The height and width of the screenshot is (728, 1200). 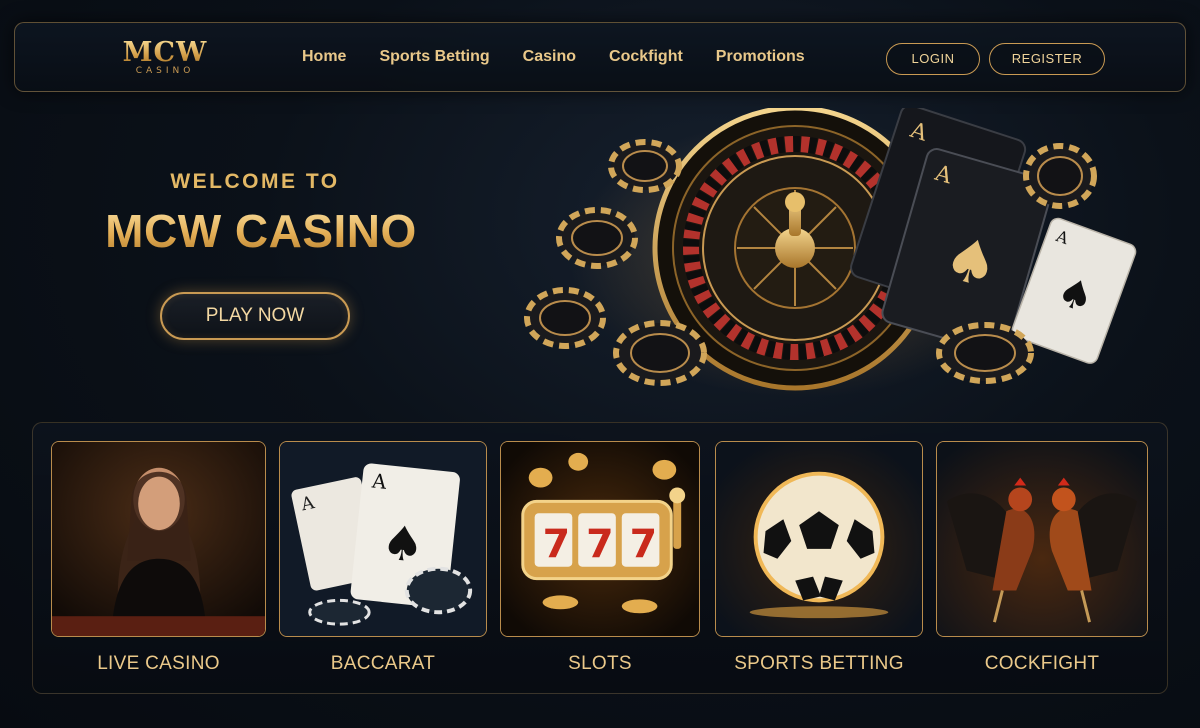 I want to click on svg-text: A, so click(x=379, y=481).